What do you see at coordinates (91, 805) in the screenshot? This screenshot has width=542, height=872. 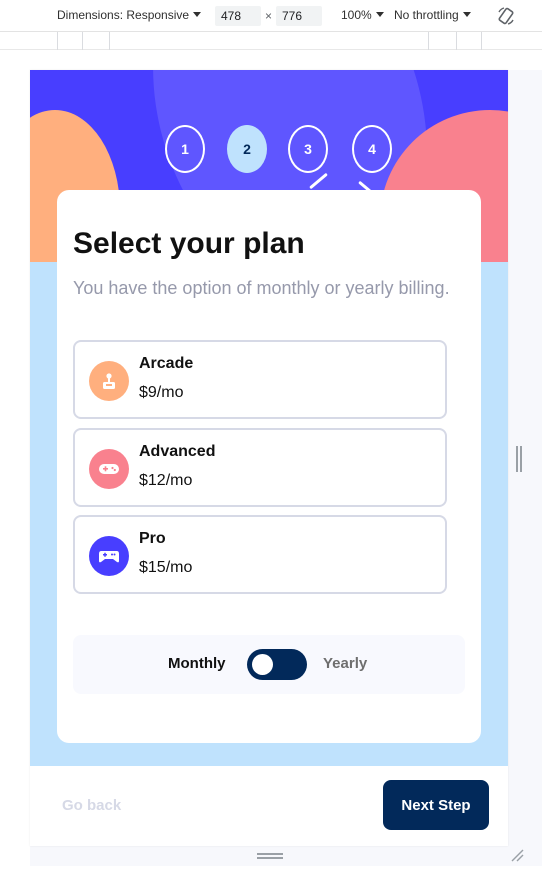 I see `go-back-button: Go back` at bounding box center [91, 805].